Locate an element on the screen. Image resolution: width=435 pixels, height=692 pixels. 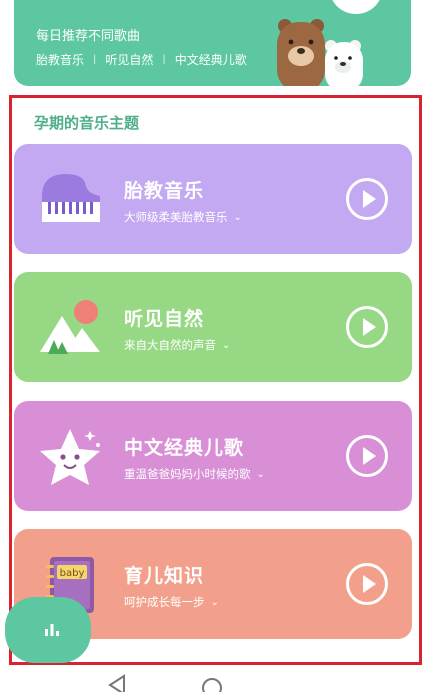
banner-category: 听见自然 is located at coordinates (129, 59).